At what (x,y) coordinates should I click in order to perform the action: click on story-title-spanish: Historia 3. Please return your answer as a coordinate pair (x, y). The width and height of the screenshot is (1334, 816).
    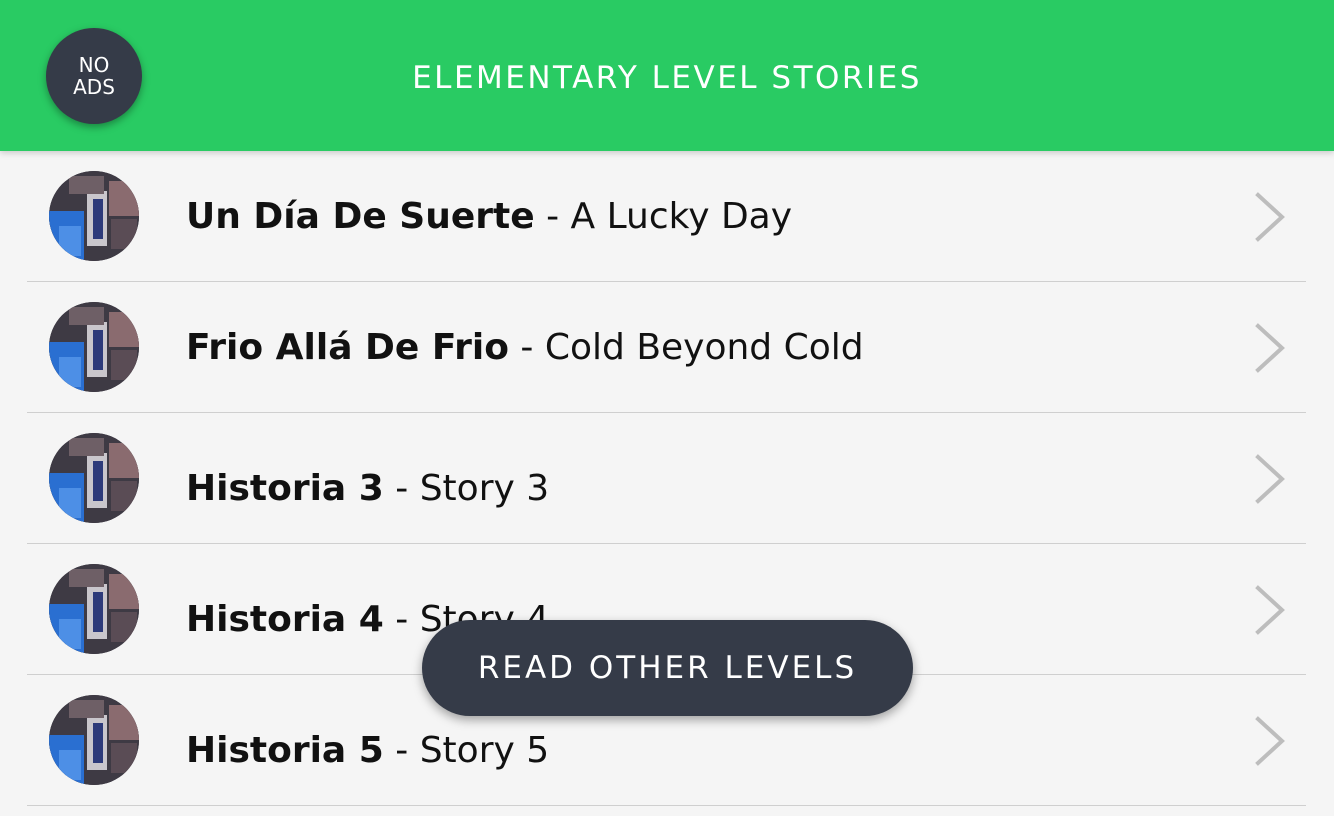
    Looking at the image, I should click on (285, 488).